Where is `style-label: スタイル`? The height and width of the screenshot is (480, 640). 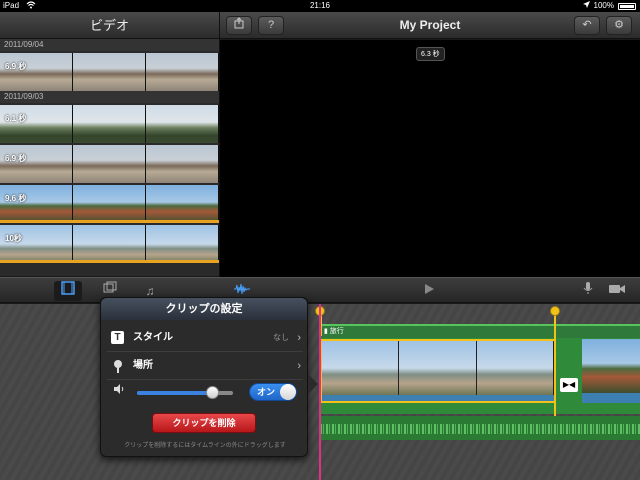 style-label: スタイル is located at coordinates (153, 337).